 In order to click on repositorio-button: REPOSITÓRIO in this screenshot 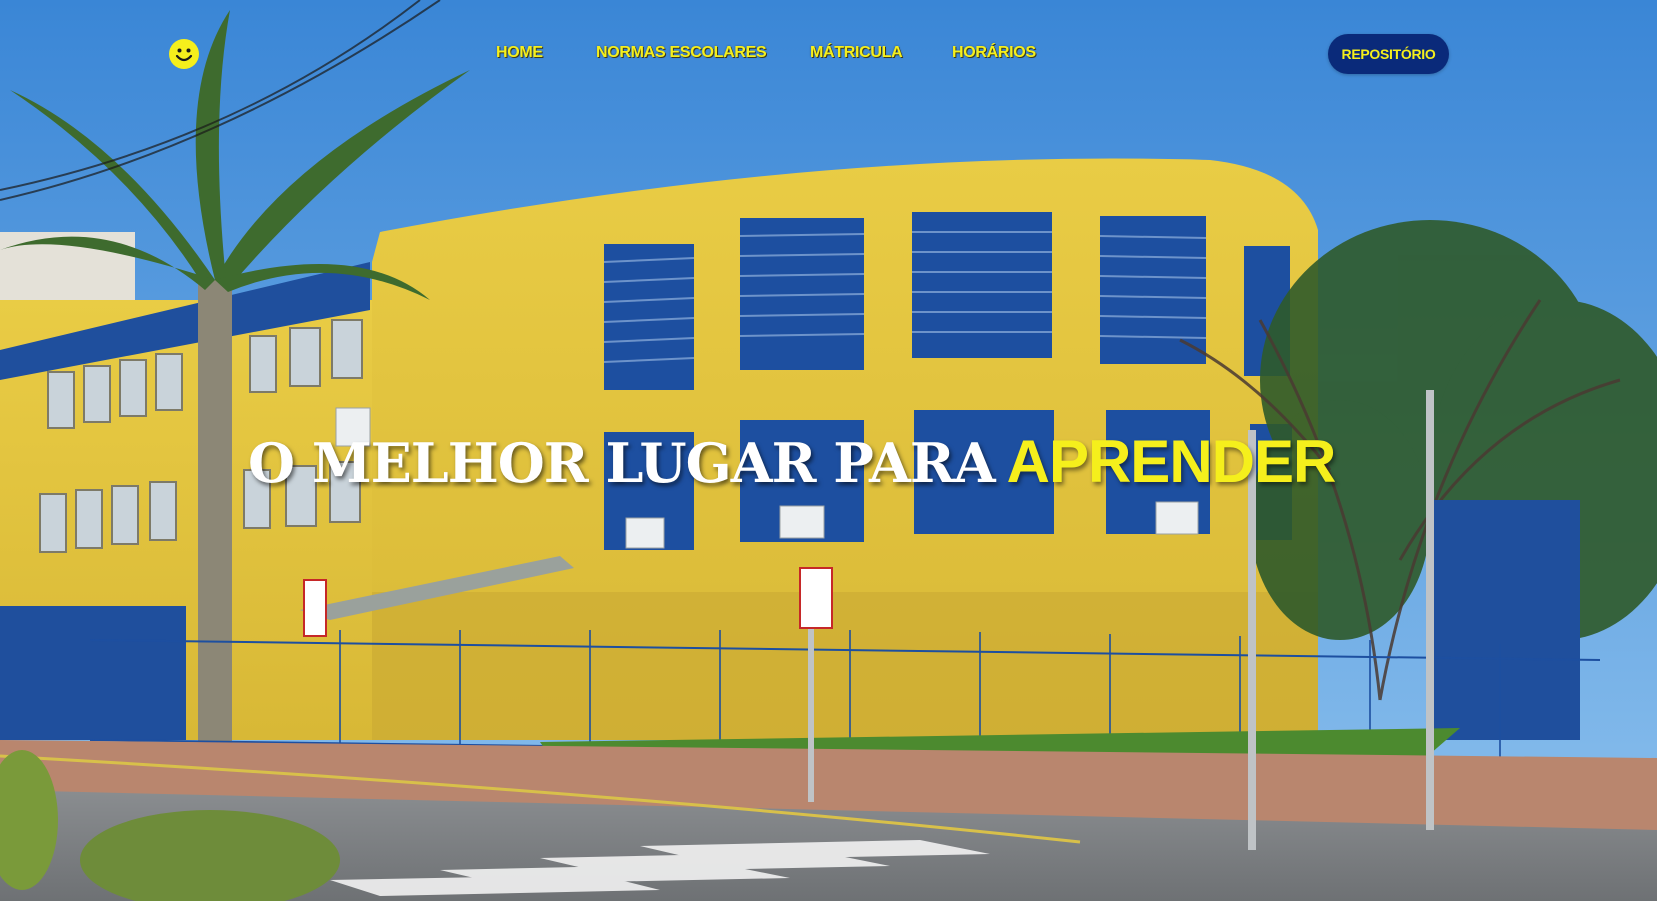, I will do `click(1388, 54)`.